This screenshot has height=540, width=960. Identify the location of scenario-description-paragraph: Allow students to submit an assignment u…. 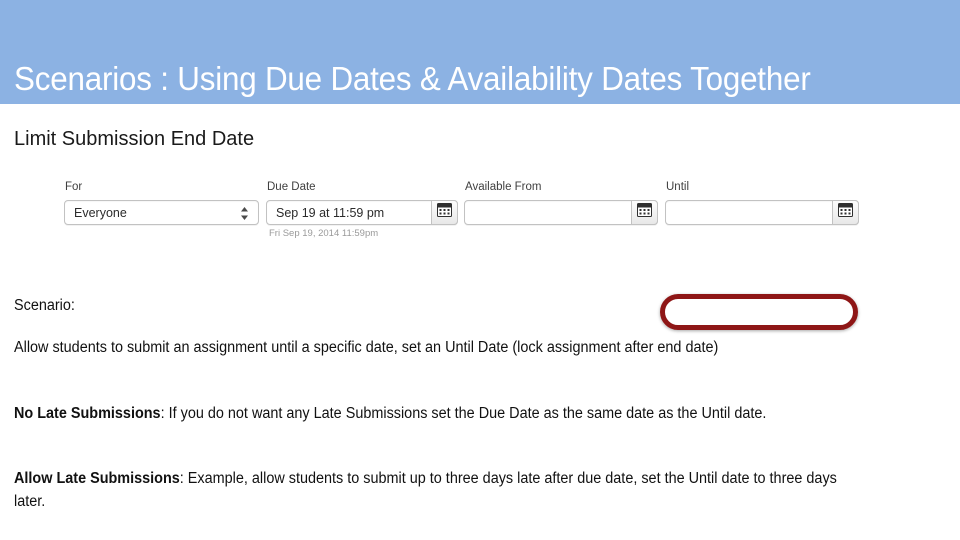
(425, 347).